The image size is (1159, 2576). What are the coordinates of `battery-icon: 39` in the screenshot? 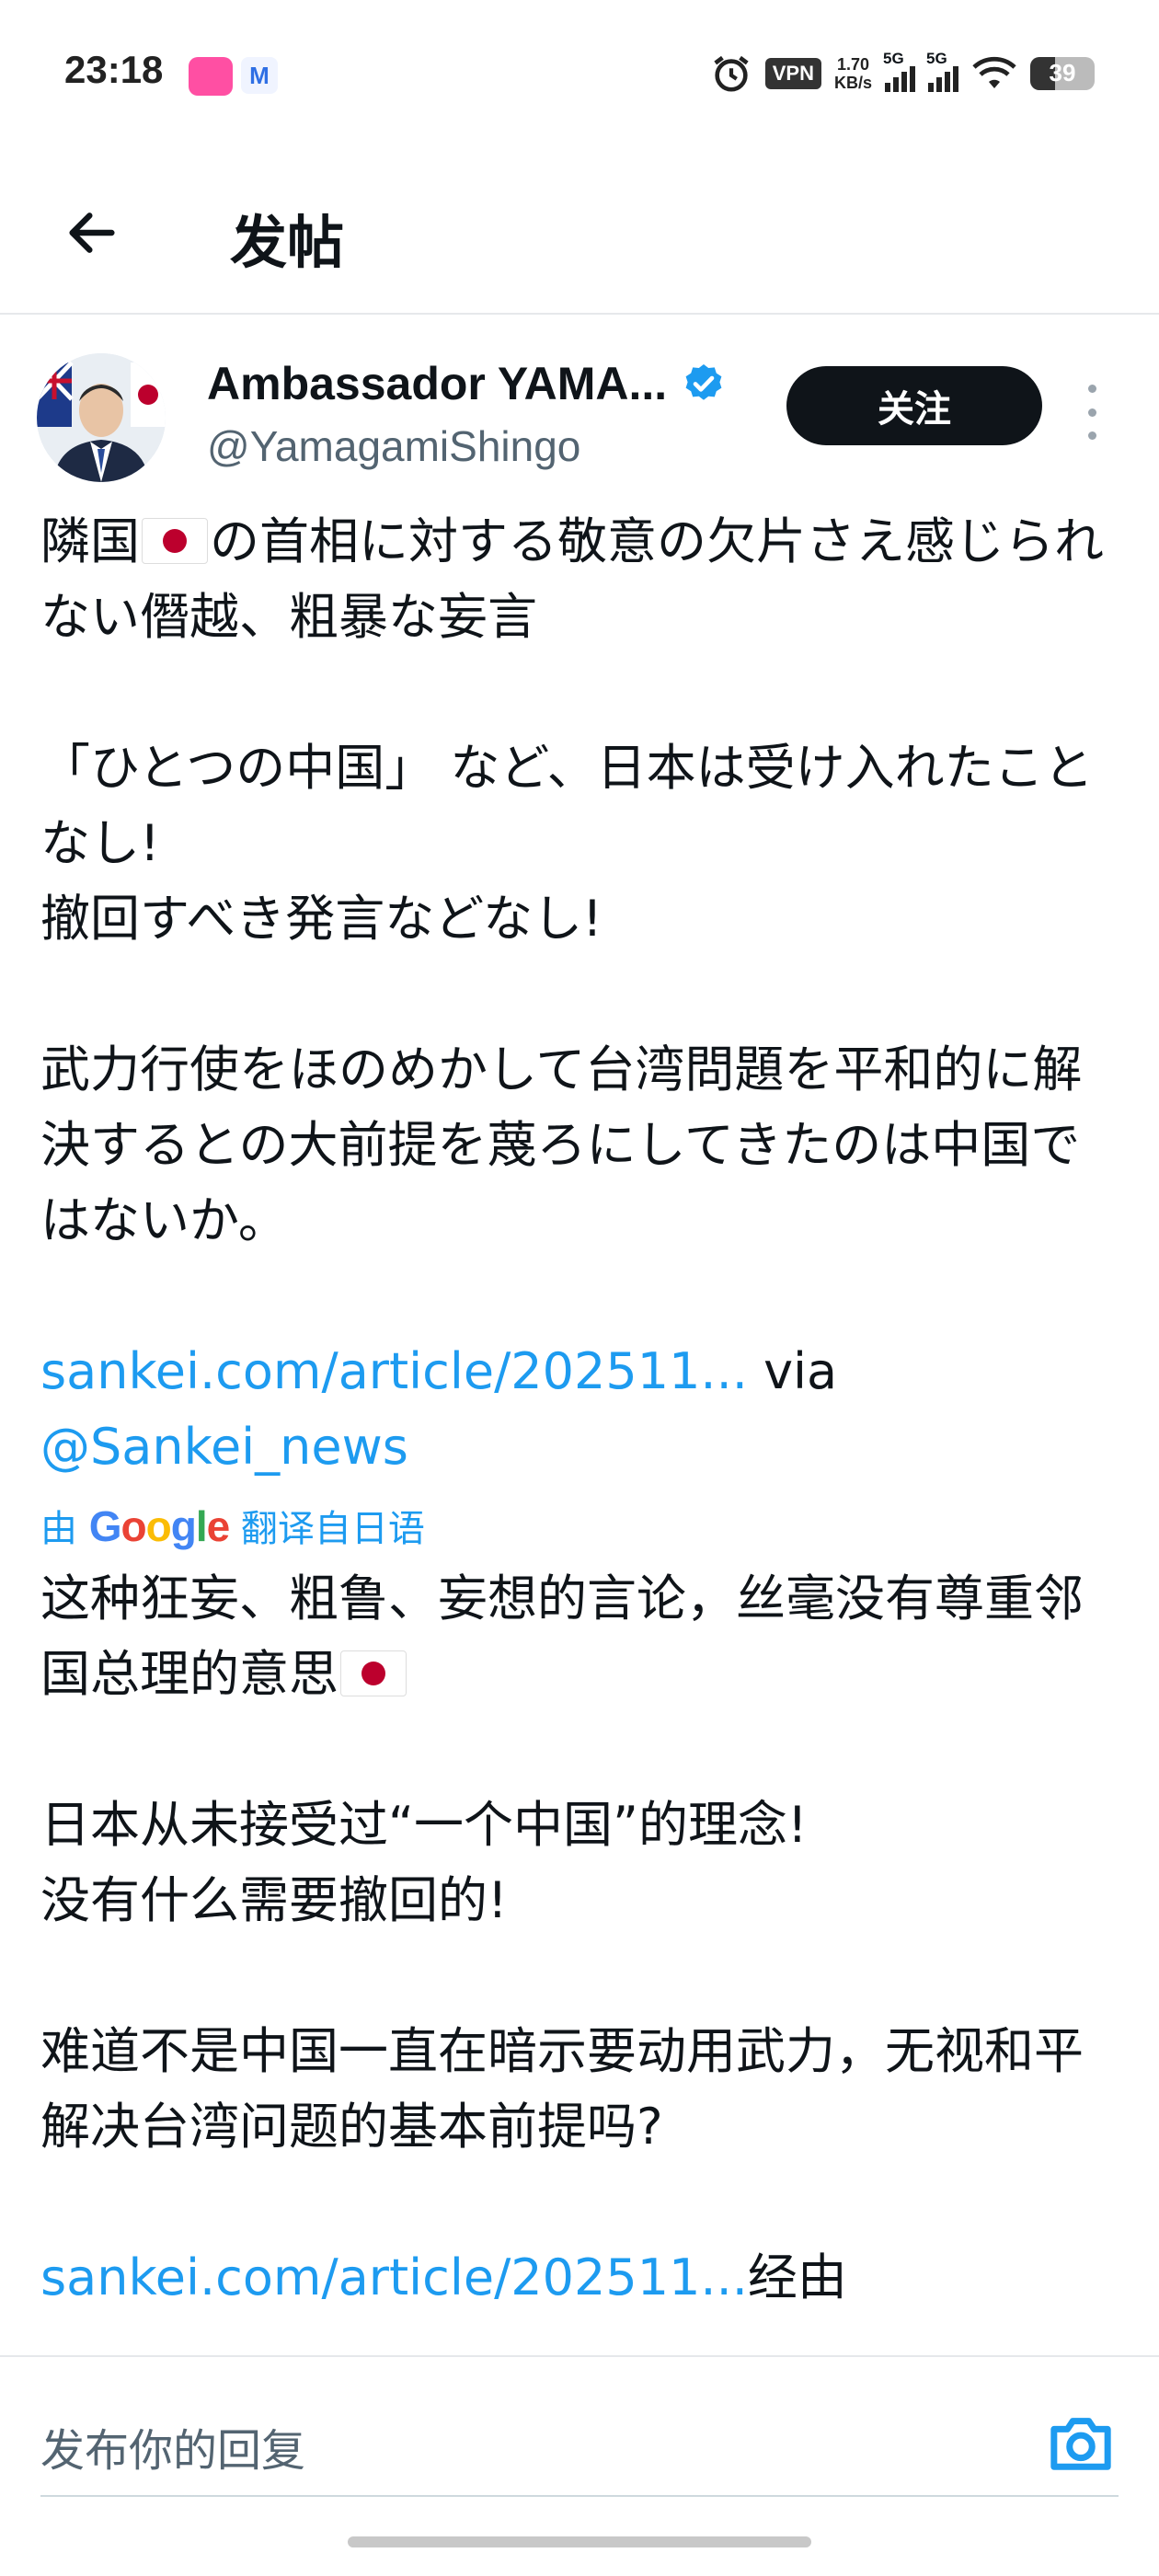 It's located at (1062, 73).